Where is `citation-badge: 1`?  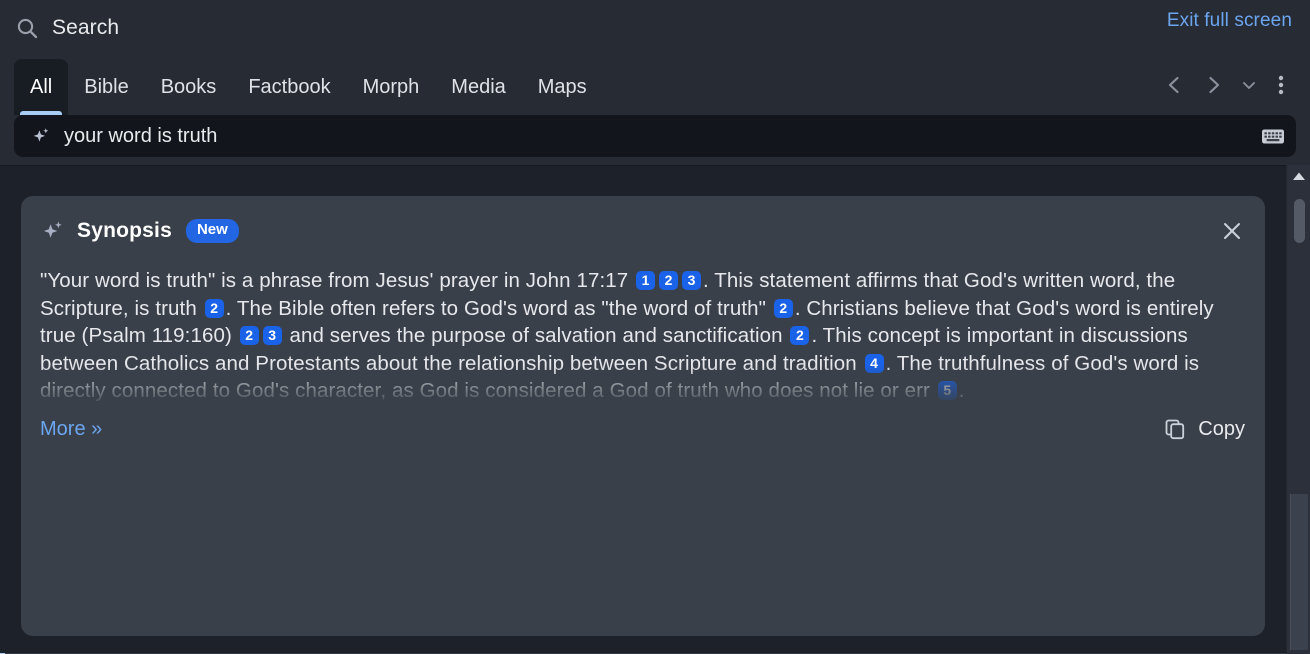
citation-badge: 1 is located at coordinates (646, 280).